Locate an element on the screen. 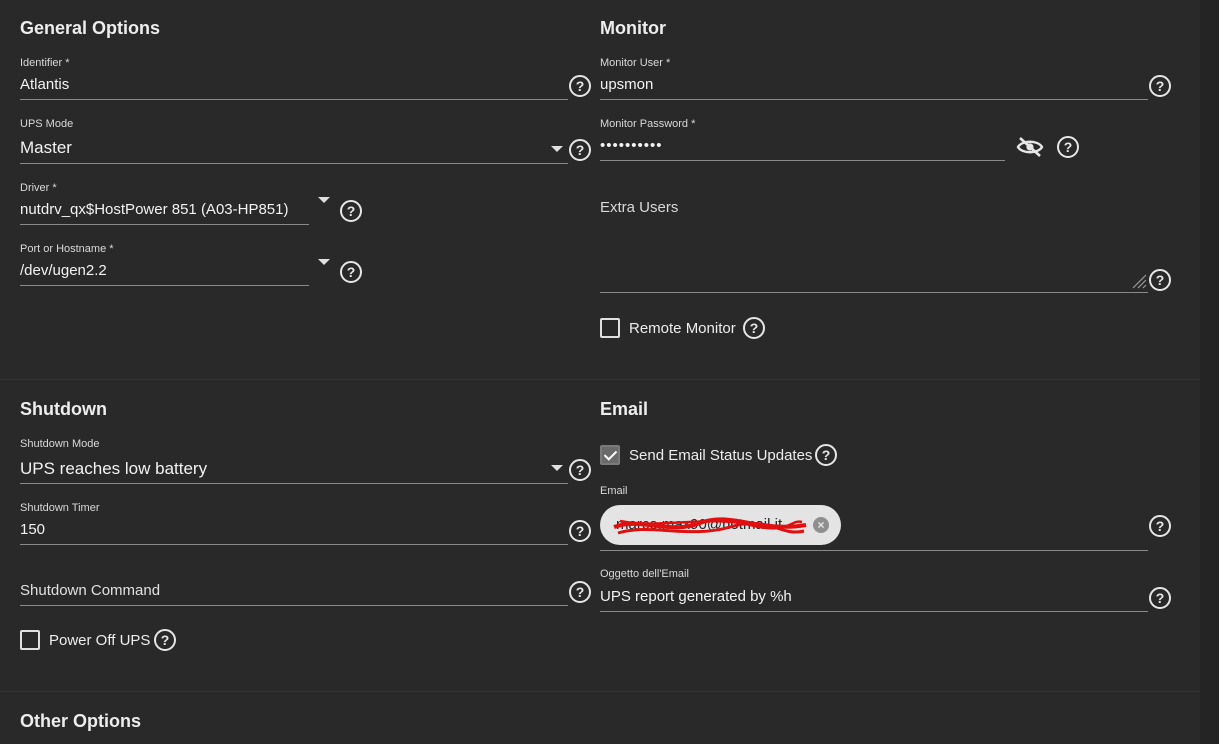 The image size is (1219, 744). driver-select: nutdrv_qx$HostPower 851 (A03-HP851) is located at coordinates (154, 209).